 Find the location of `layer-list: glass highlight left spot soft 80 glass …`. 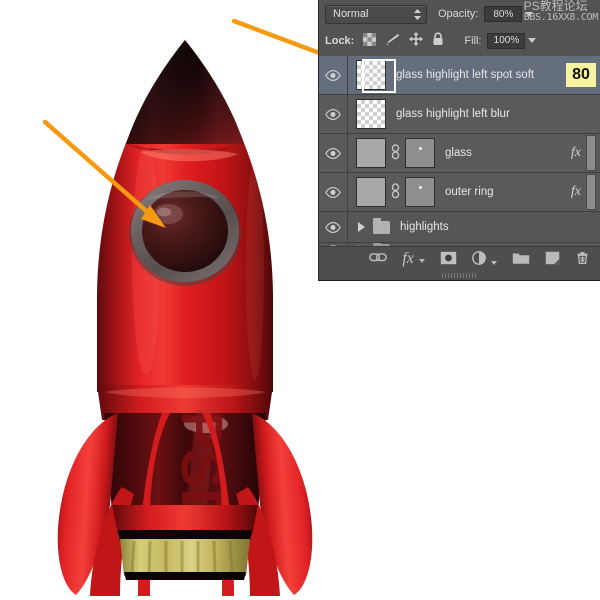

layer-list: glass highlight left spot soft 80 glass … is located at coordinates (459, 151).